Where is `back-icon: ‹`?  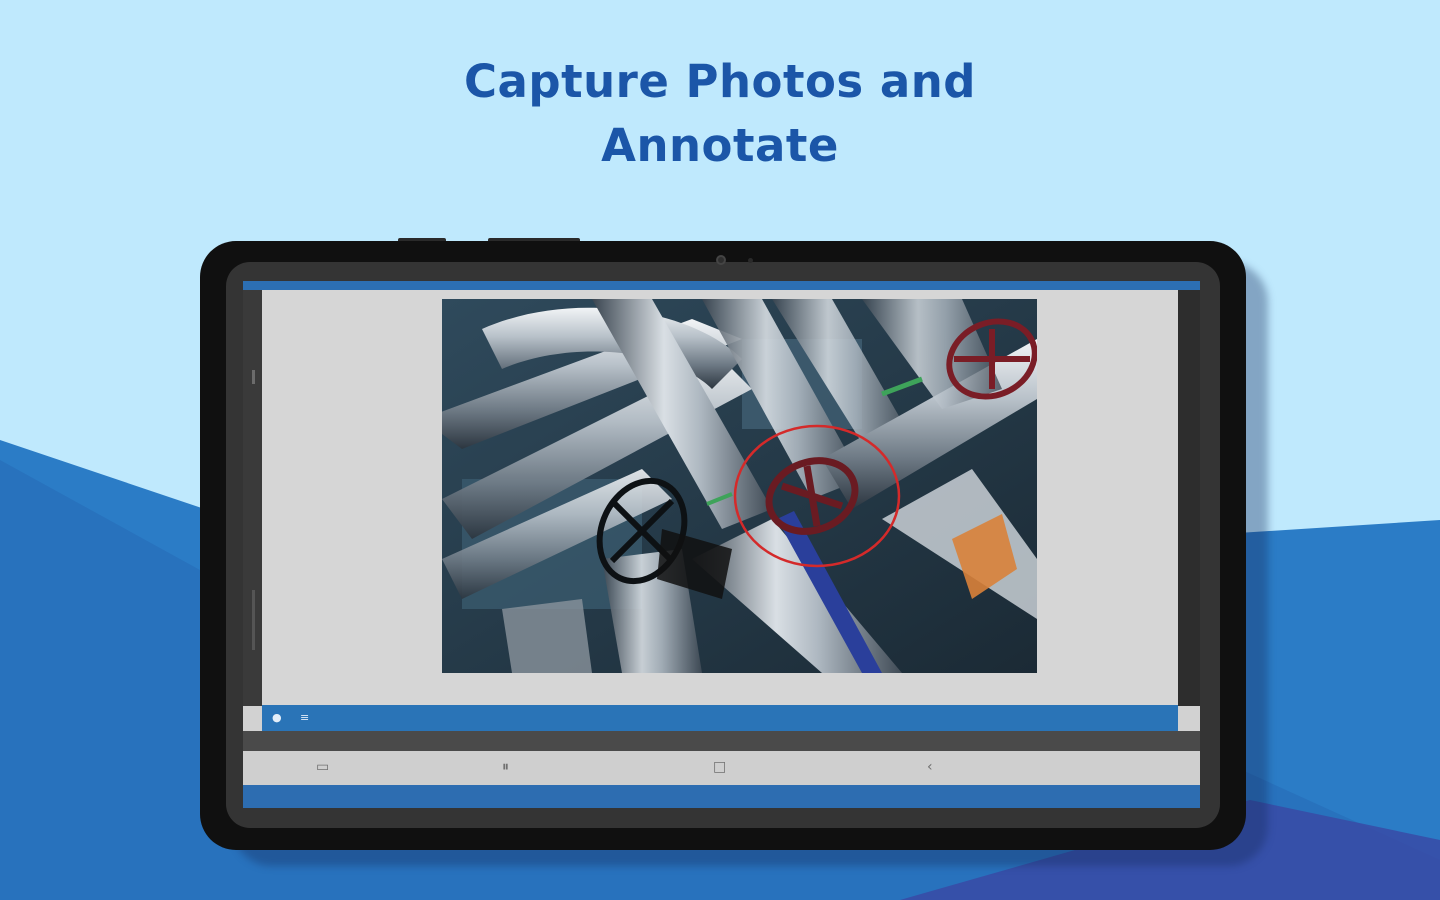 back-icon: ‹ is located at coordinates (930, 767).